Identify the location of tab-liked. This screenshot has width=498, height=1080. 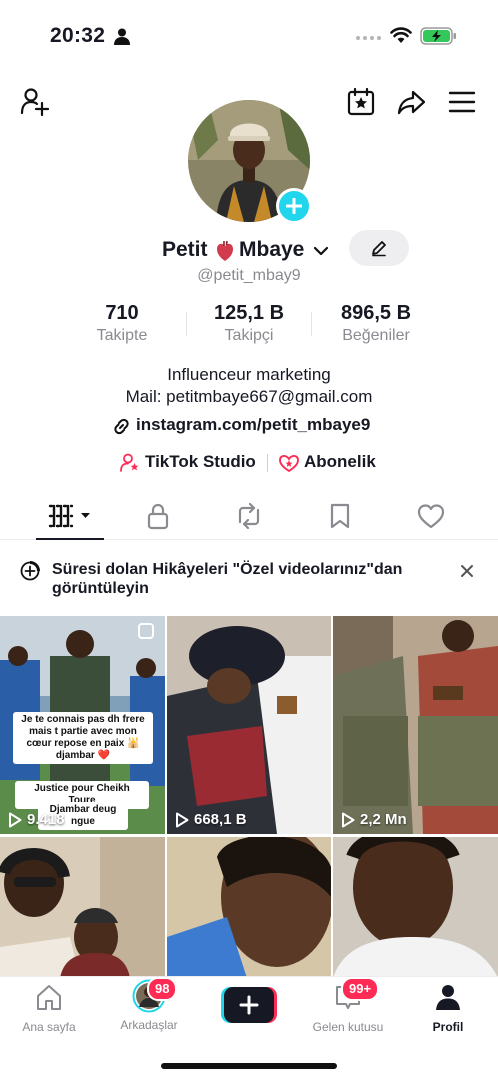
(431, 516).